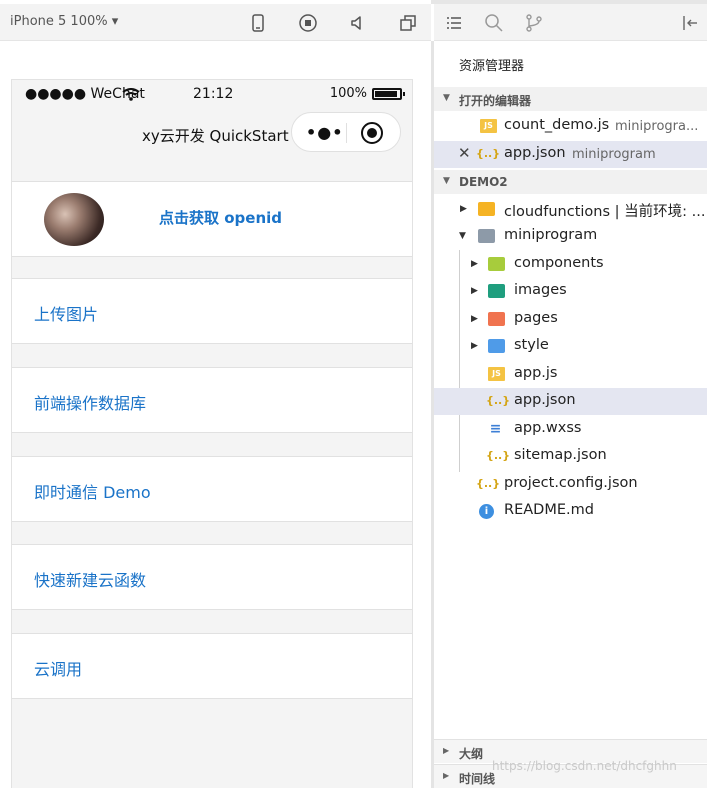  Describe the element at coordinates (584, 766) in the screenshot. I see `watermark: https://blog.csdn.net/dhcfghhn` at that location.